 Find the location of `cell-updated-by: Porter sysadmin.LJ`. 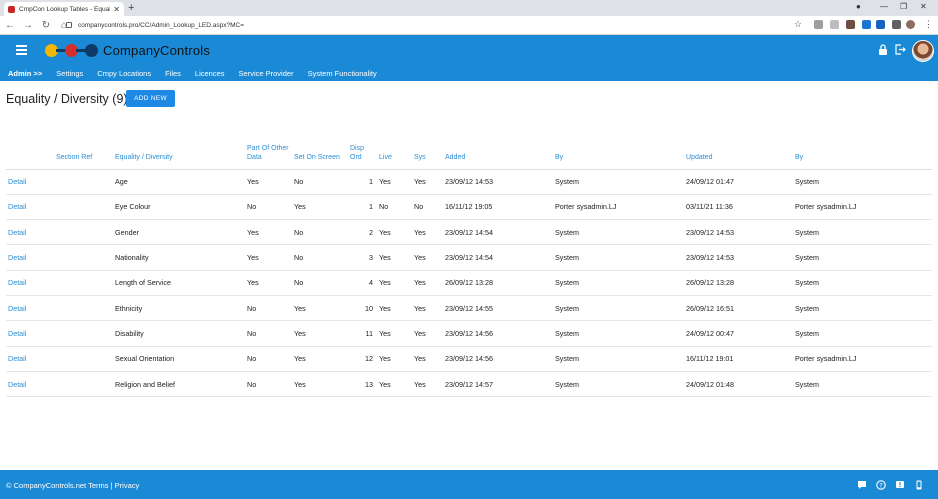

cell-updated-by: Porter sysadmin.LJ is located at coordinates (862, 207).